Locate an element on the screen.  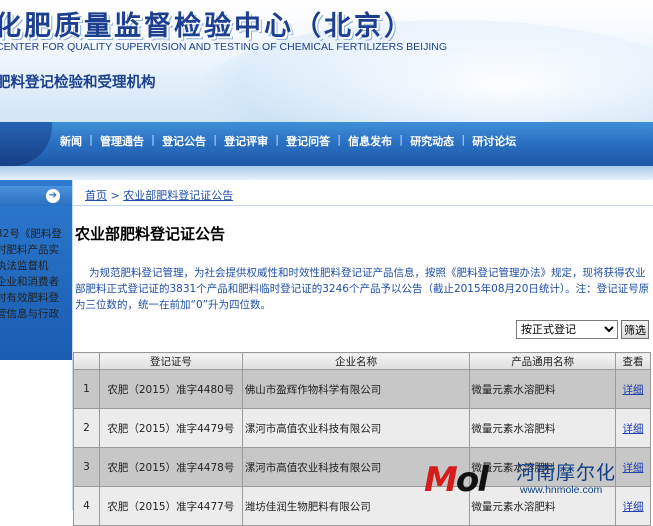
row-cert: 农肥（2015）准字4477号 is located at coordinates (170, 506).